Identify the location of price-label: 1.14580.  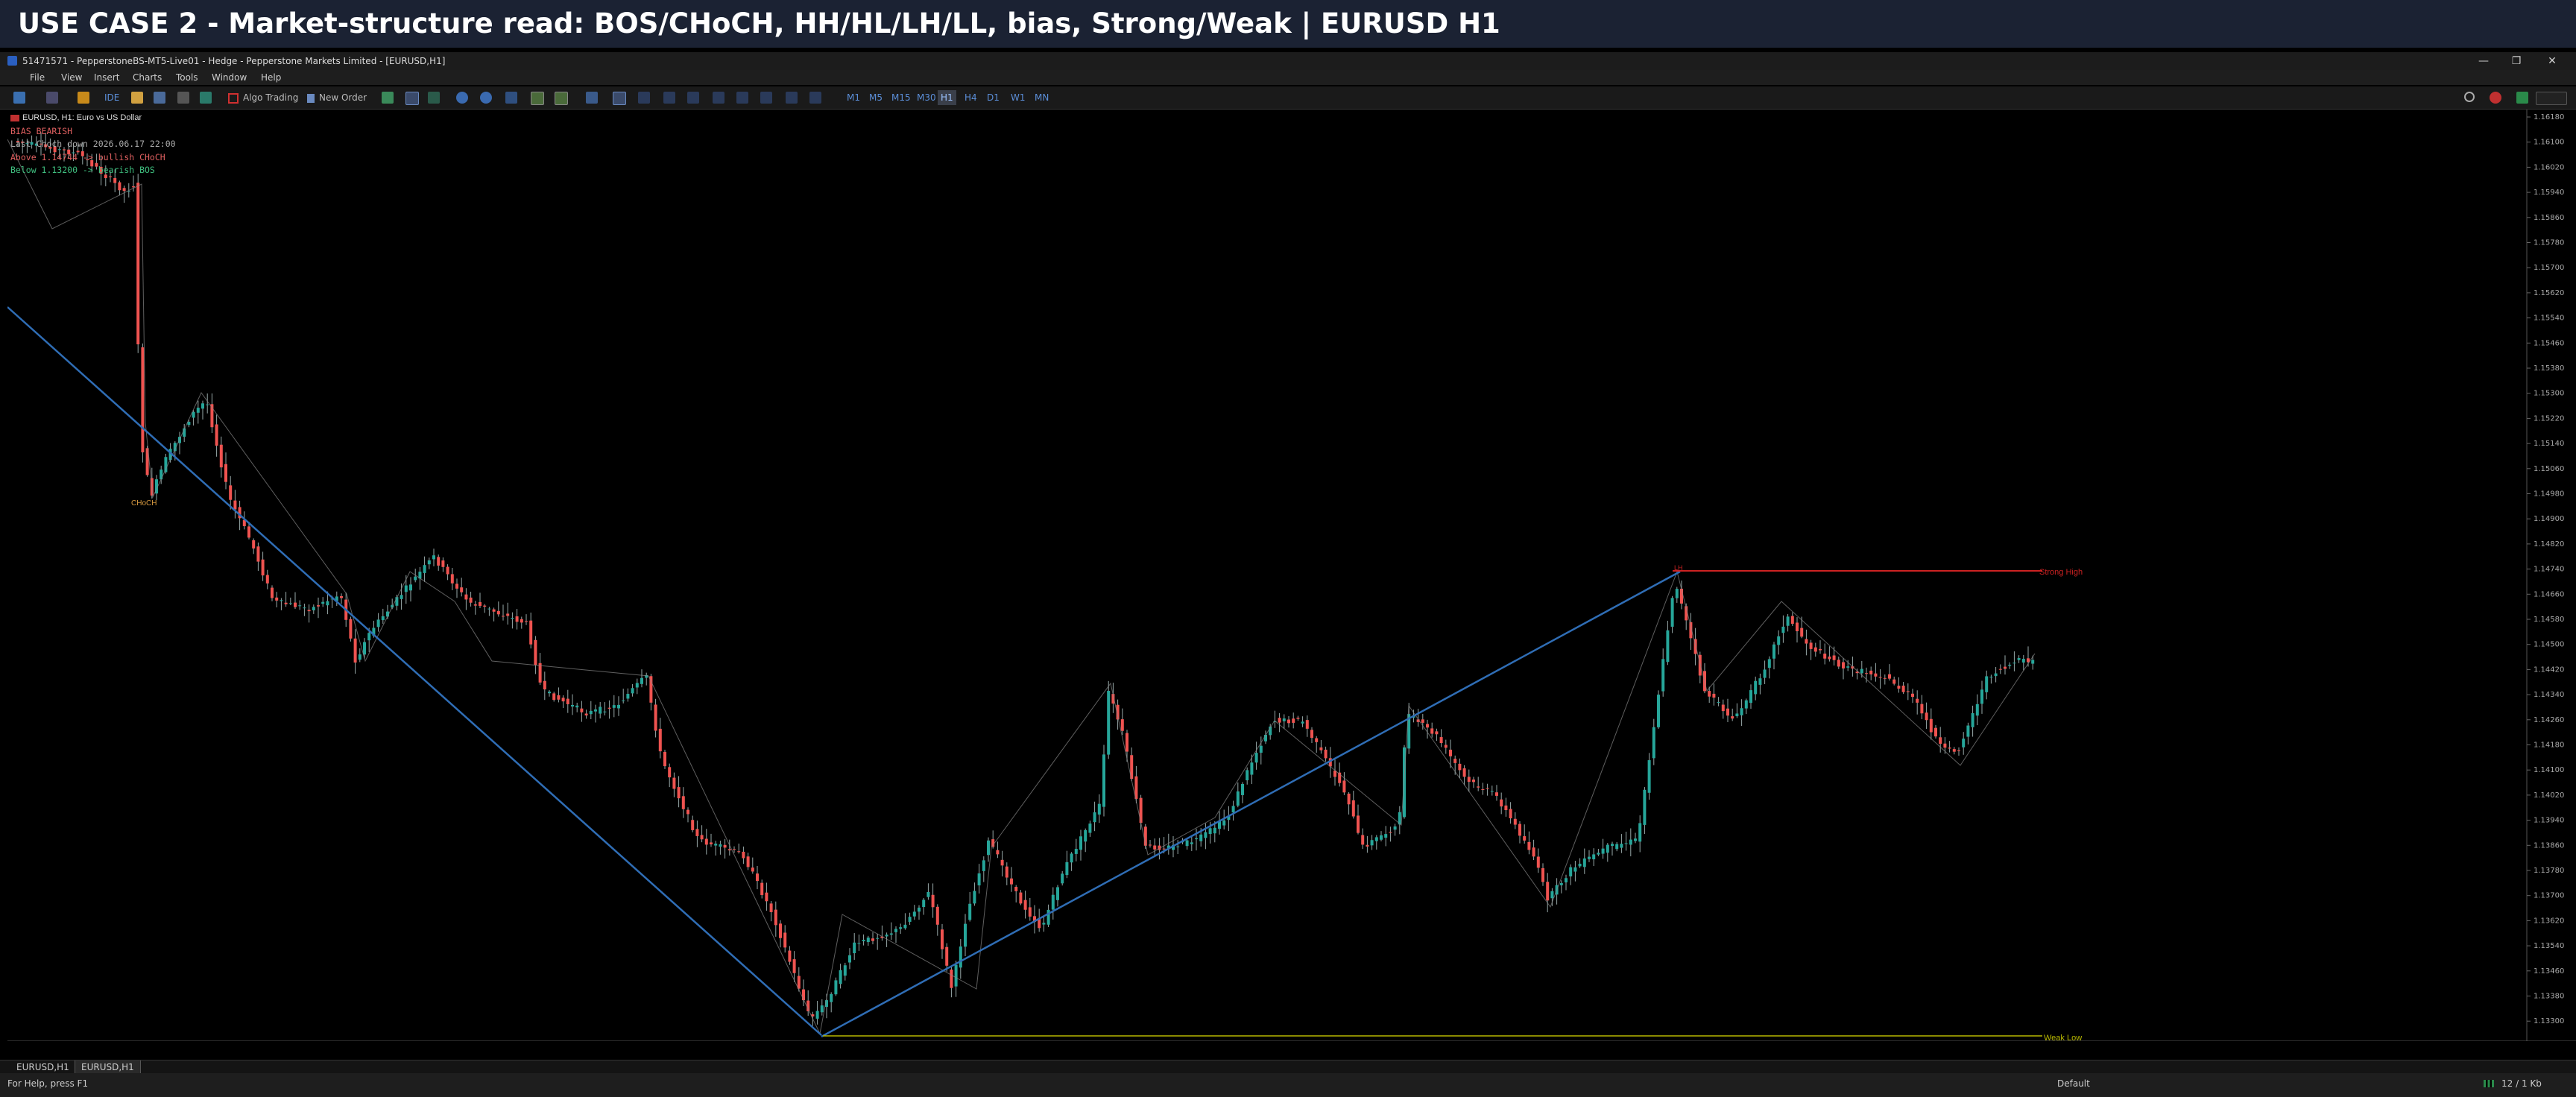
(2549, 620).